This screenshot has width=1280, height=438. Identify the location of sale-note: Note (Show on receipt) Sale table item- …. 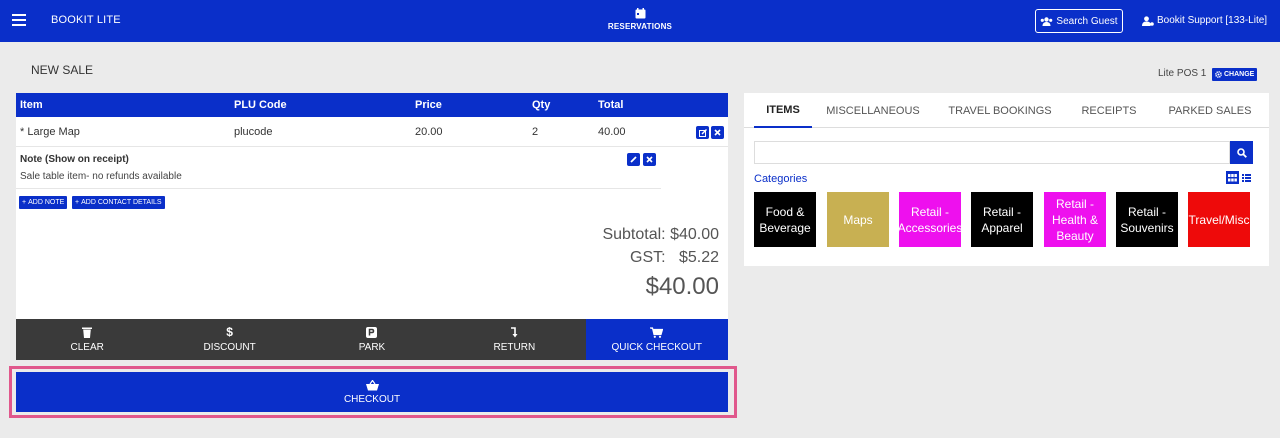
(338, 168).